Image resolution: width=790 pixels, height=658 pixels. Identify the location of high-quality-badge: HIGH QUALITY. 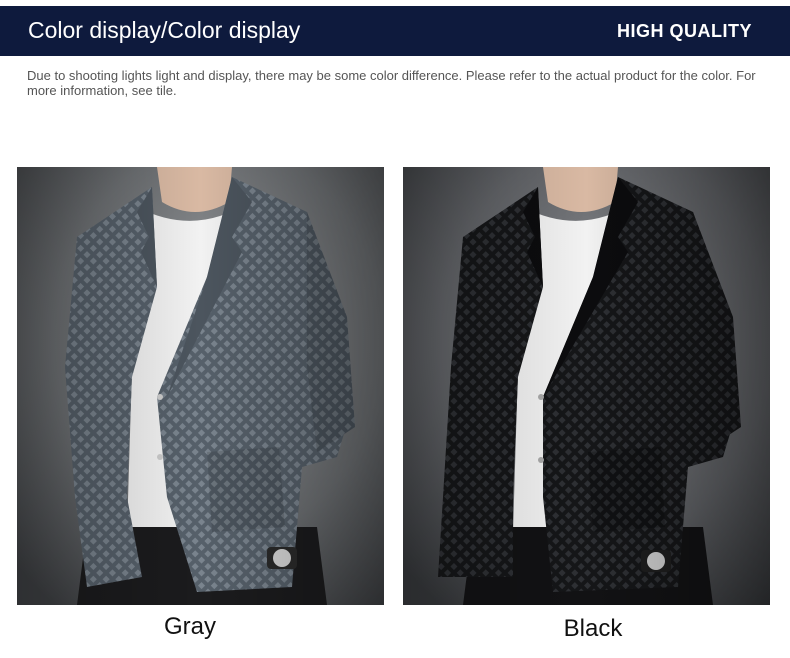
(684, 31).